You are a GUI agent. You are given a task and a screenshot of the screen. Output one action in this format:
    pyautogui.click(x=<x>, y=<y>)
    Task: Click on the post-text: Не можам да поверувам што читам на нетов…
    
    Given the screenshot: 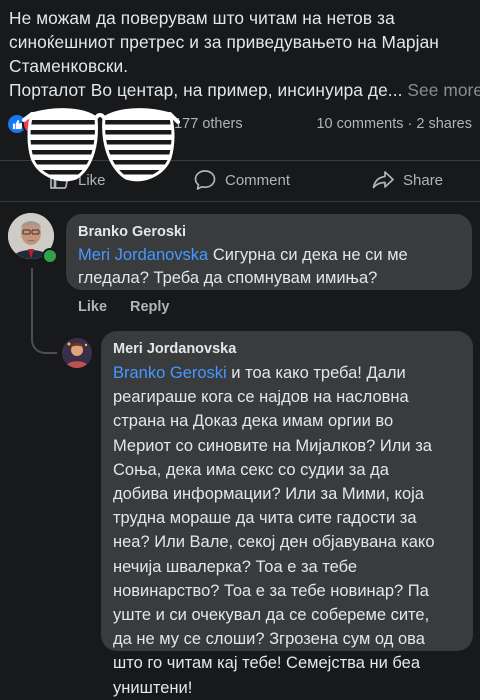 What is the action you would take?
    pyautogui.click(x=244, y=54)
    